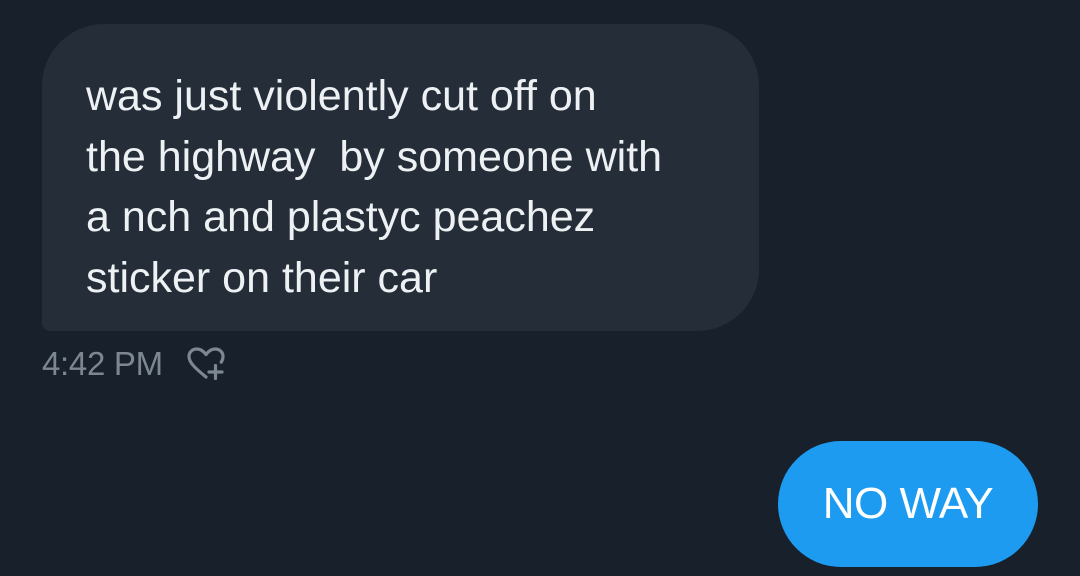 The height and width of the screenshot is (576, 1080). What do you see at coordinates (374, 156) in the screenshot?
I see `received-message-line: the highway by someone with` at bounding box center [374, 156].